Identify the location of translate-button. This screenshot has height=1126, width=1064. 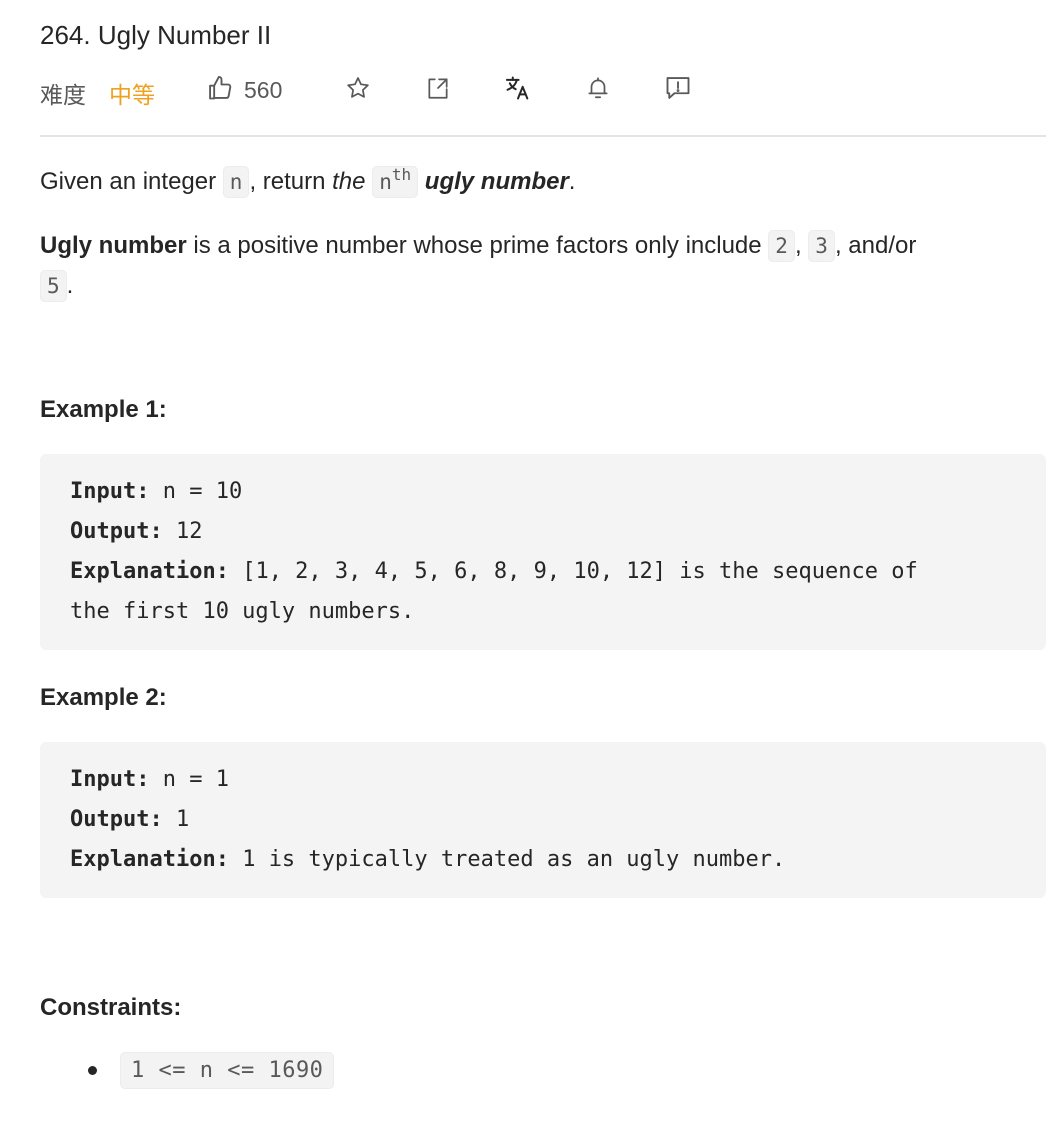
(518, 90).